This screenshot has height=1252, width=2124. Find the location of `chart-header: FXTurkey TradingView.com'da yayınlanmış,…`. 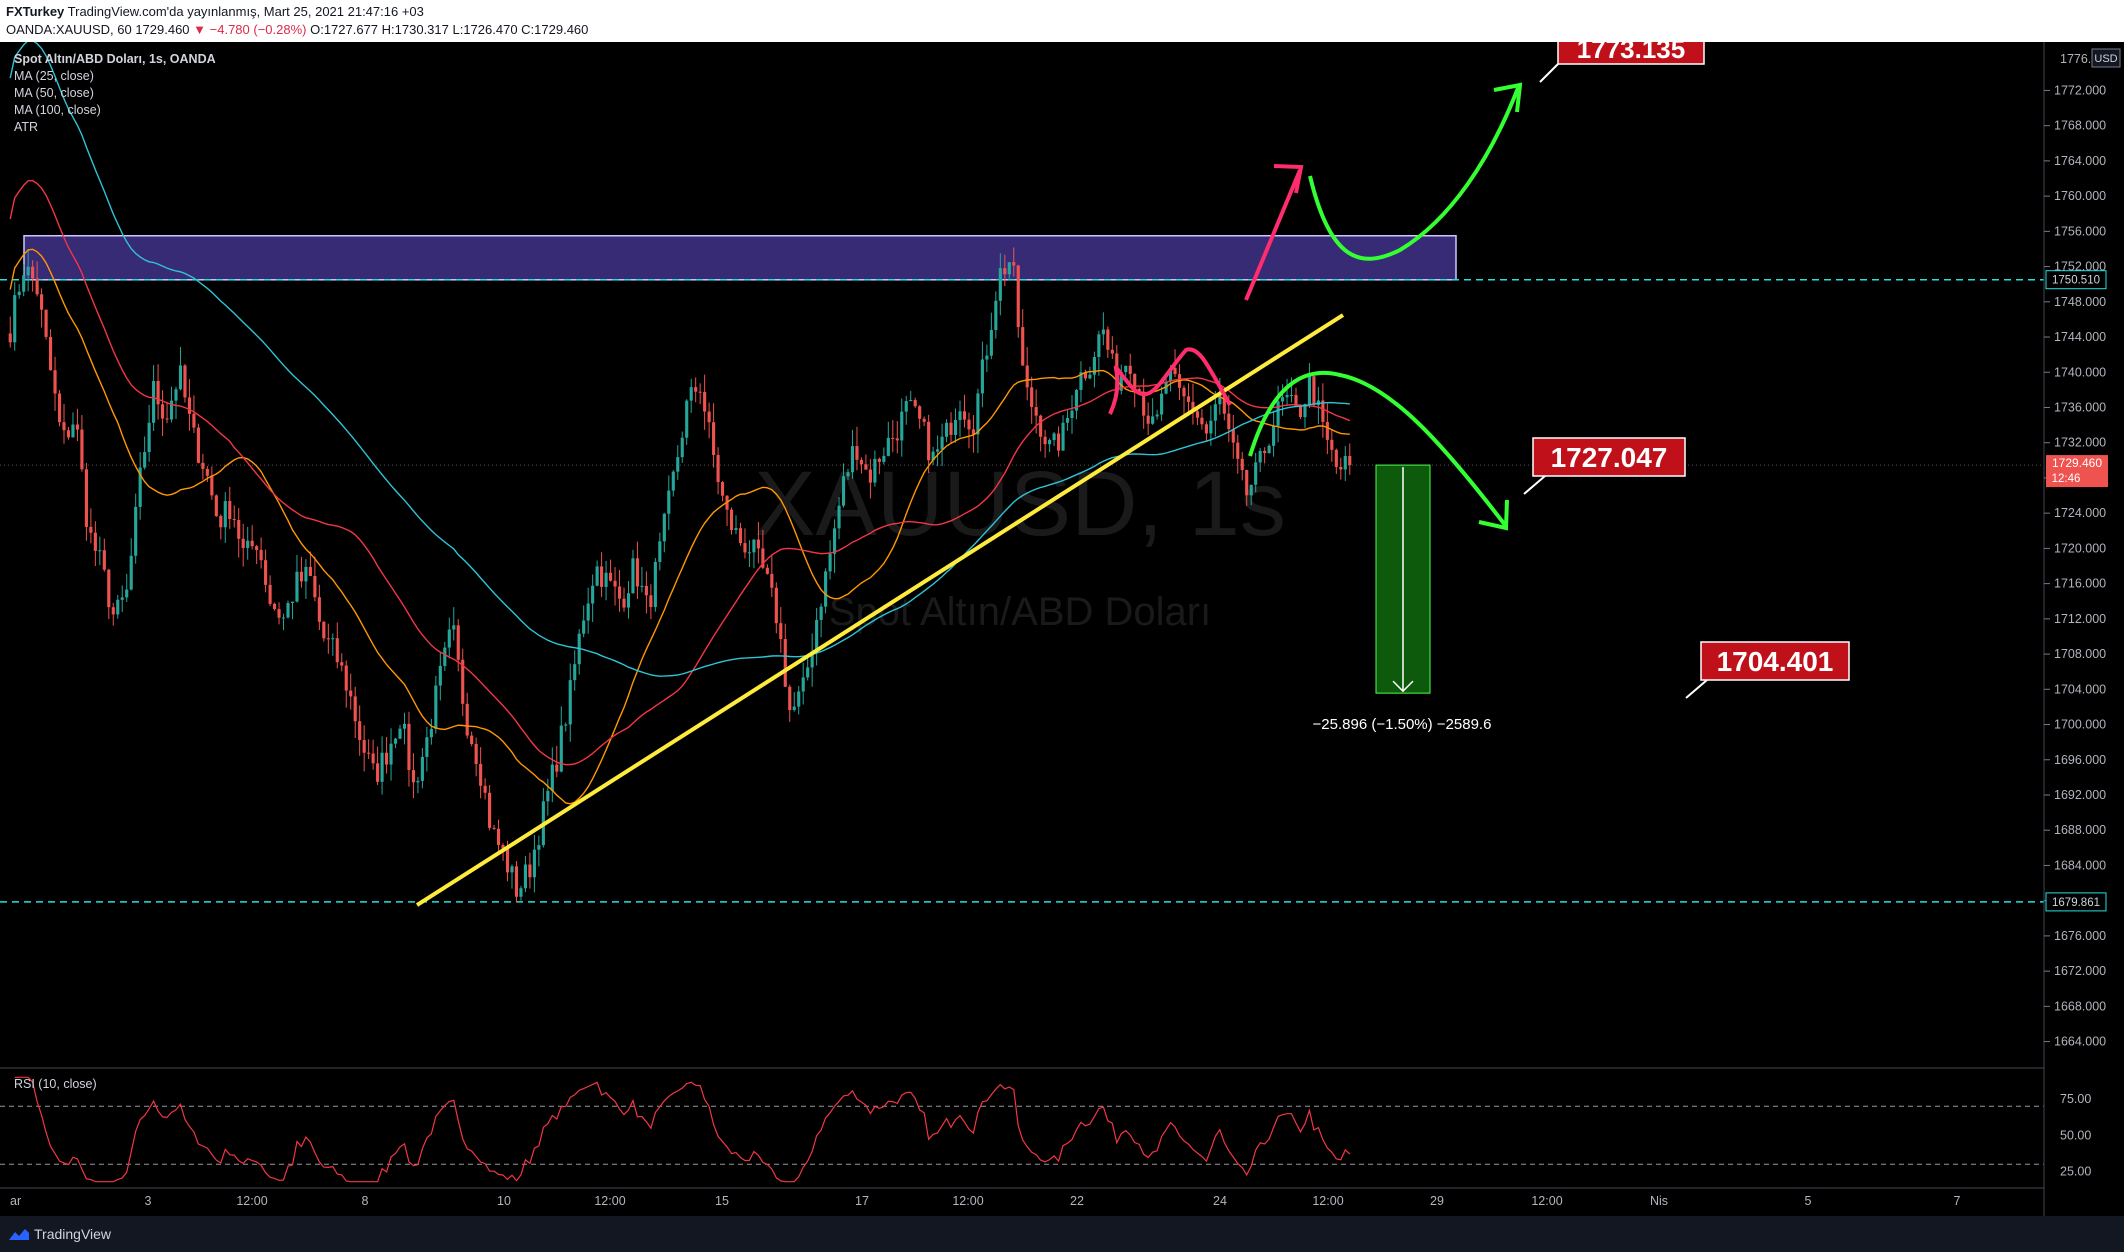

chart-header: FXTurkey TradingView.com'da yayınlanmış,… is located at coordinates (1062, 21).